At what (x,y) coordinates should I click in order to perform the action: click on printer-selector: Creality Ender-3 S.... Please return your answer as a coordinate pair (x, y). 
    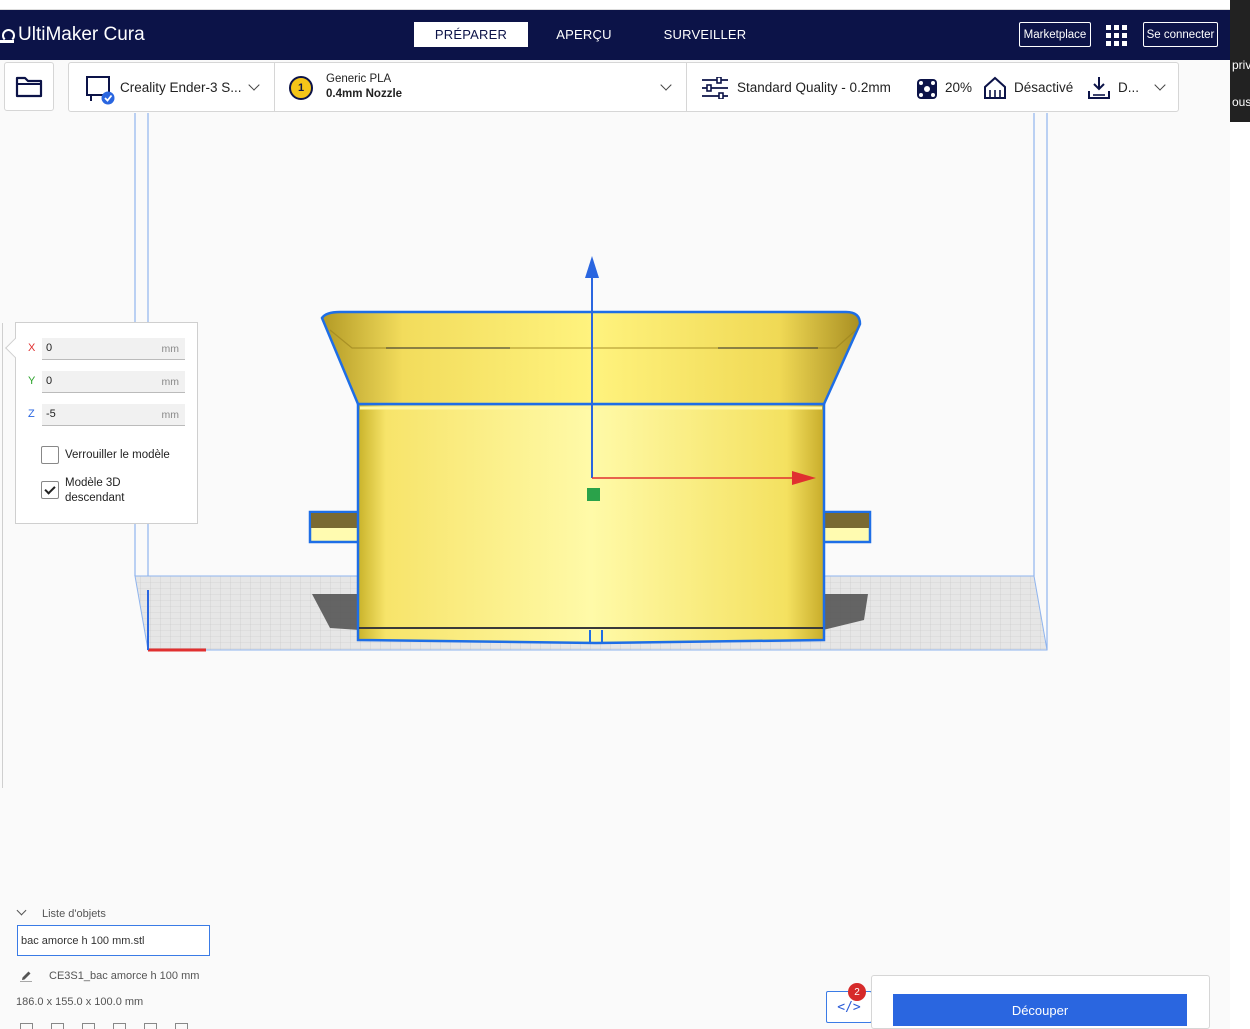
    Looking at the image, I should click on (171, 87).